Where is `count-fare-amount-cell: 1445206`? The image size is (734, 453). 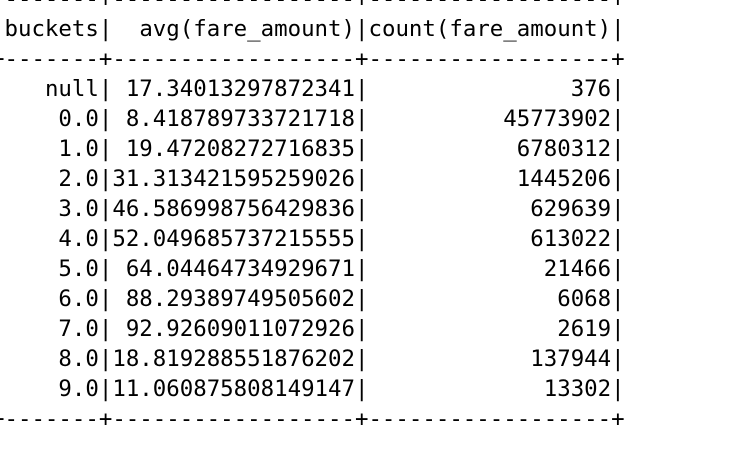
count-fare-amount-cell: 1445206 is located at coordinates (564, 179).